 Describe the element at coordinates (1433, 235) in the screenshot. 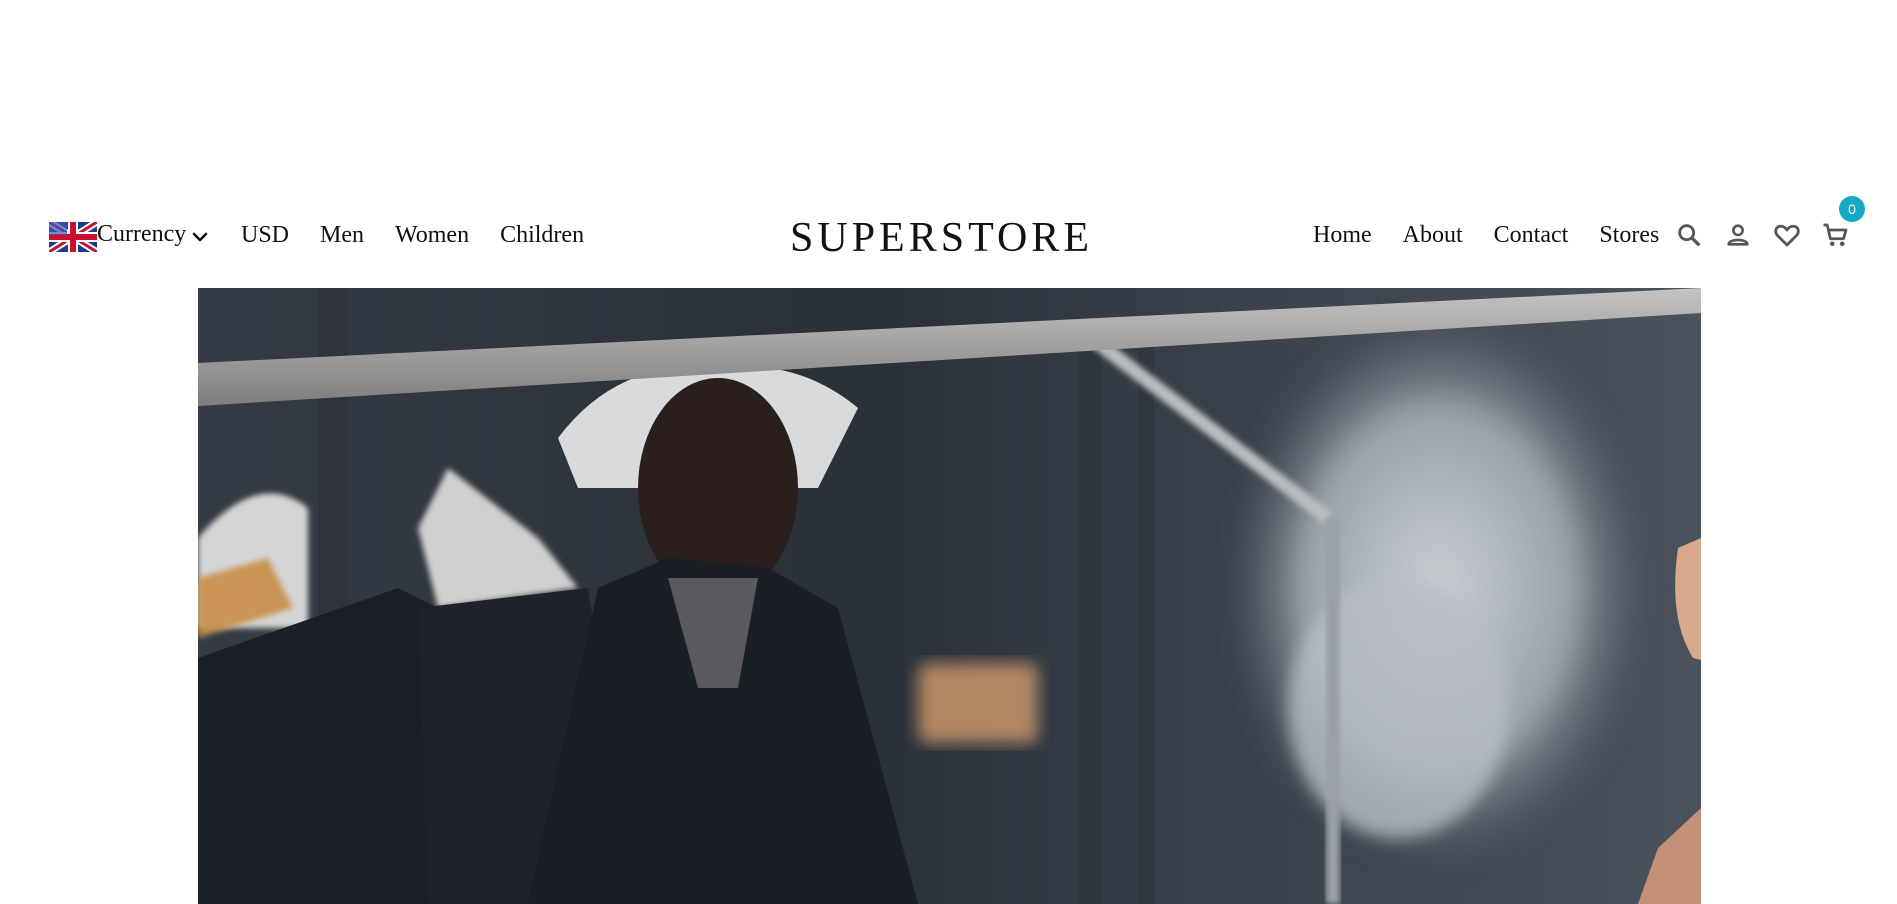

I see `nav-link-about: About` at that location.